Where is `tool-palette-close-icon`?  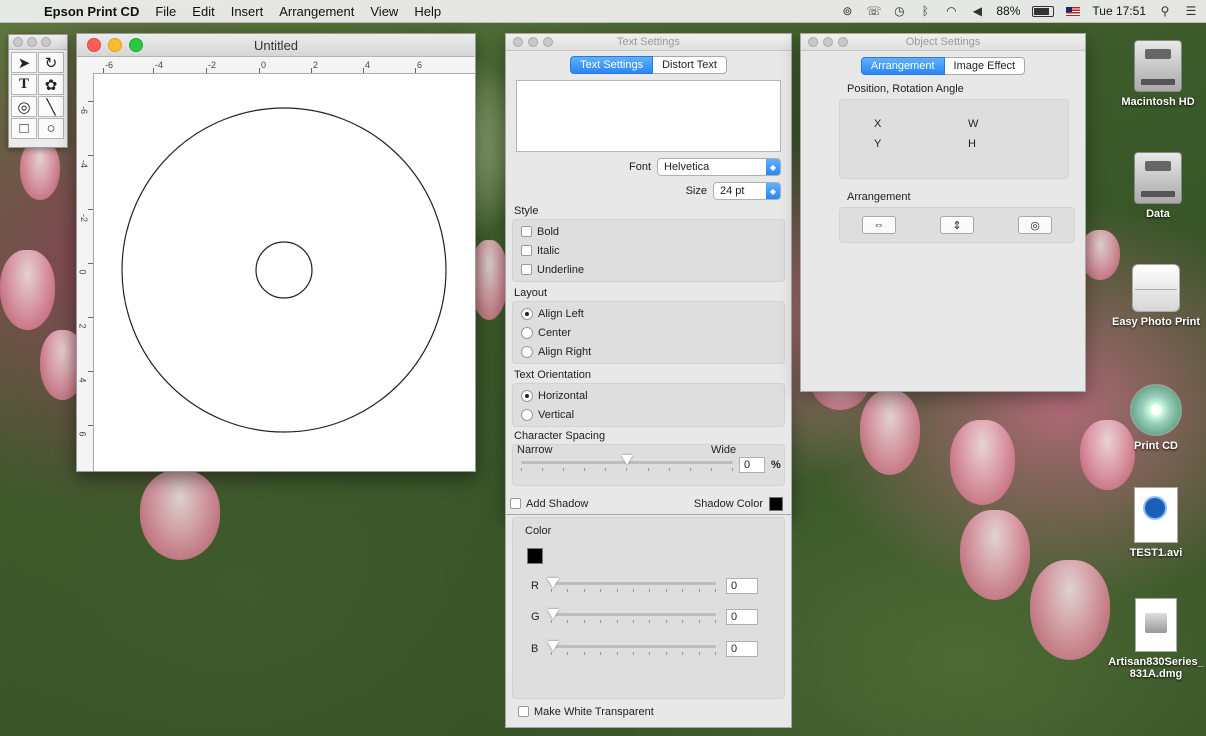 tool-palette-close-icon is located at coordinates (18, 42).